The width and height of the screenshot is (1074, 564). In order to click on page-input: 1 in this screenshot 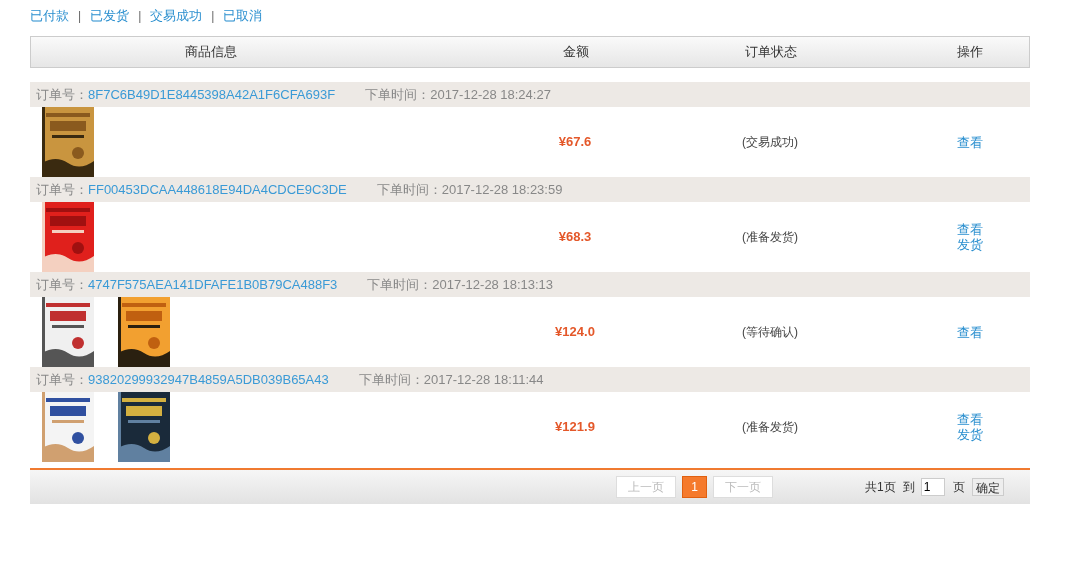, I will do `click(932, 487)`.